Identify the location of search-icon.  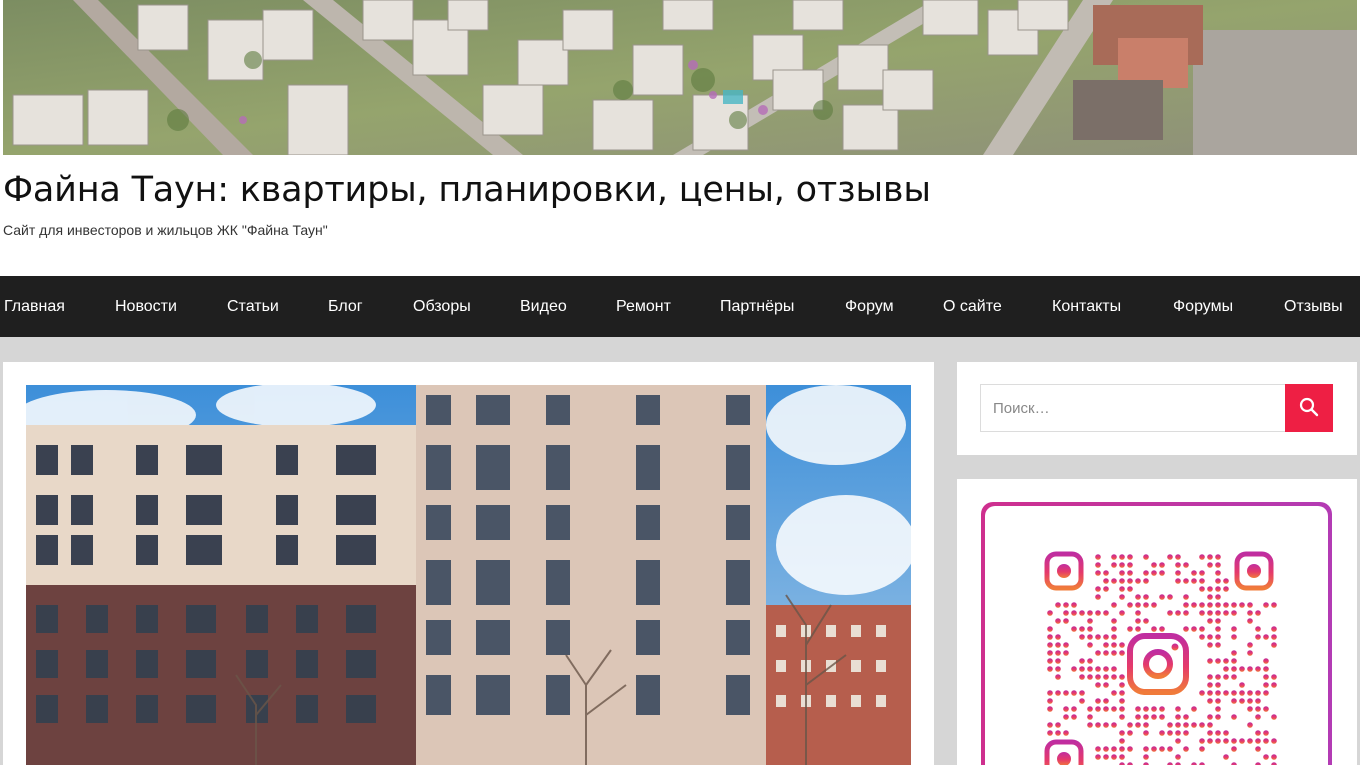
(1309, 408).